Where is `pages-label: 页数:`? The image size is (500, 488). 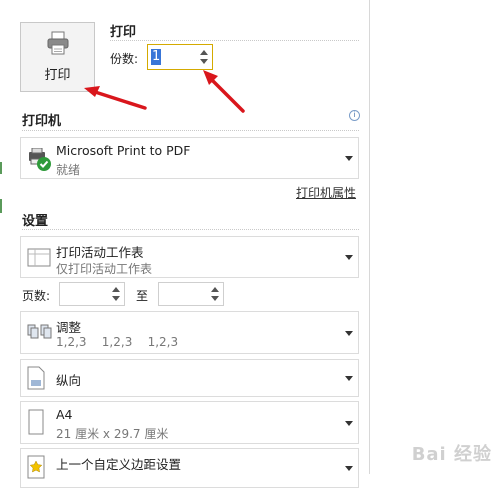 pages-label: 页数: is located at coordinates (36, 296).